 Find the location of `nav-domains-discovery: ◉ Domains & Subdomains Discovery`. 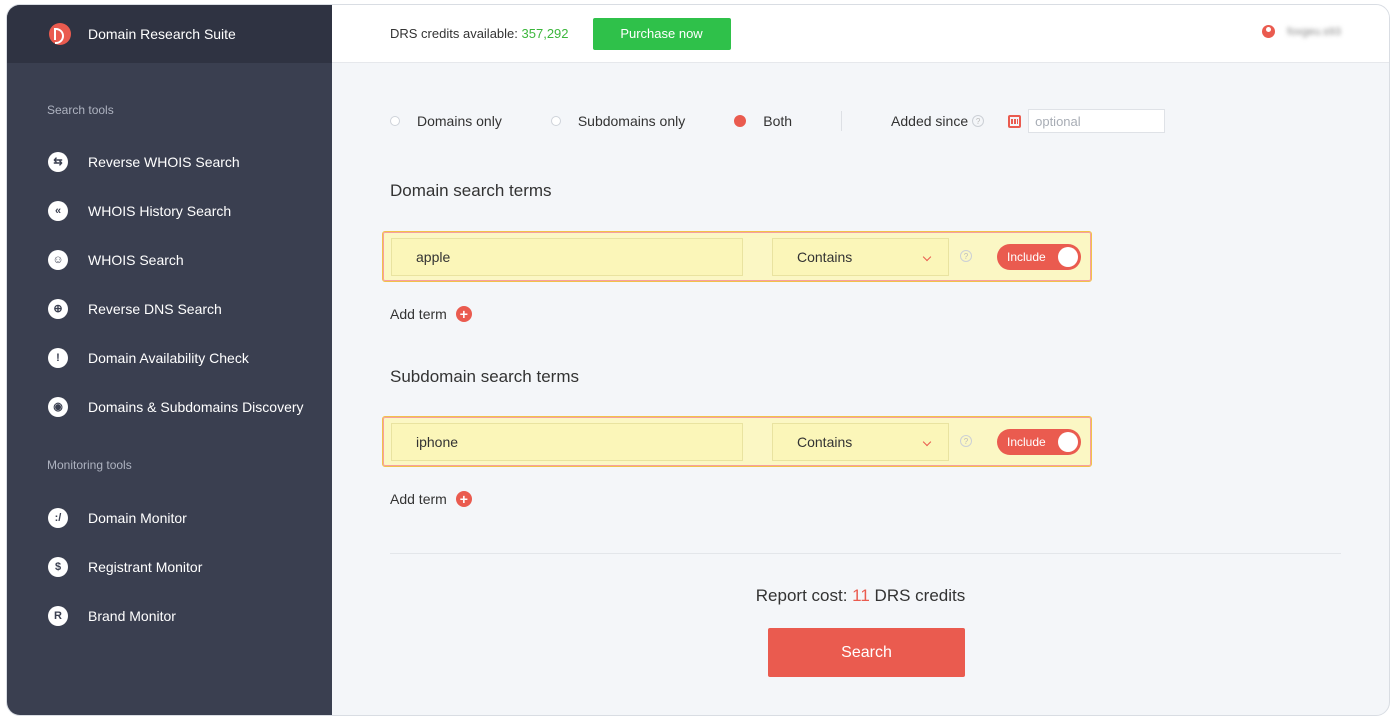

nav-domains-discovery: ◉ Domains & Subdomains Discovery is located at coordinates (169, 406).